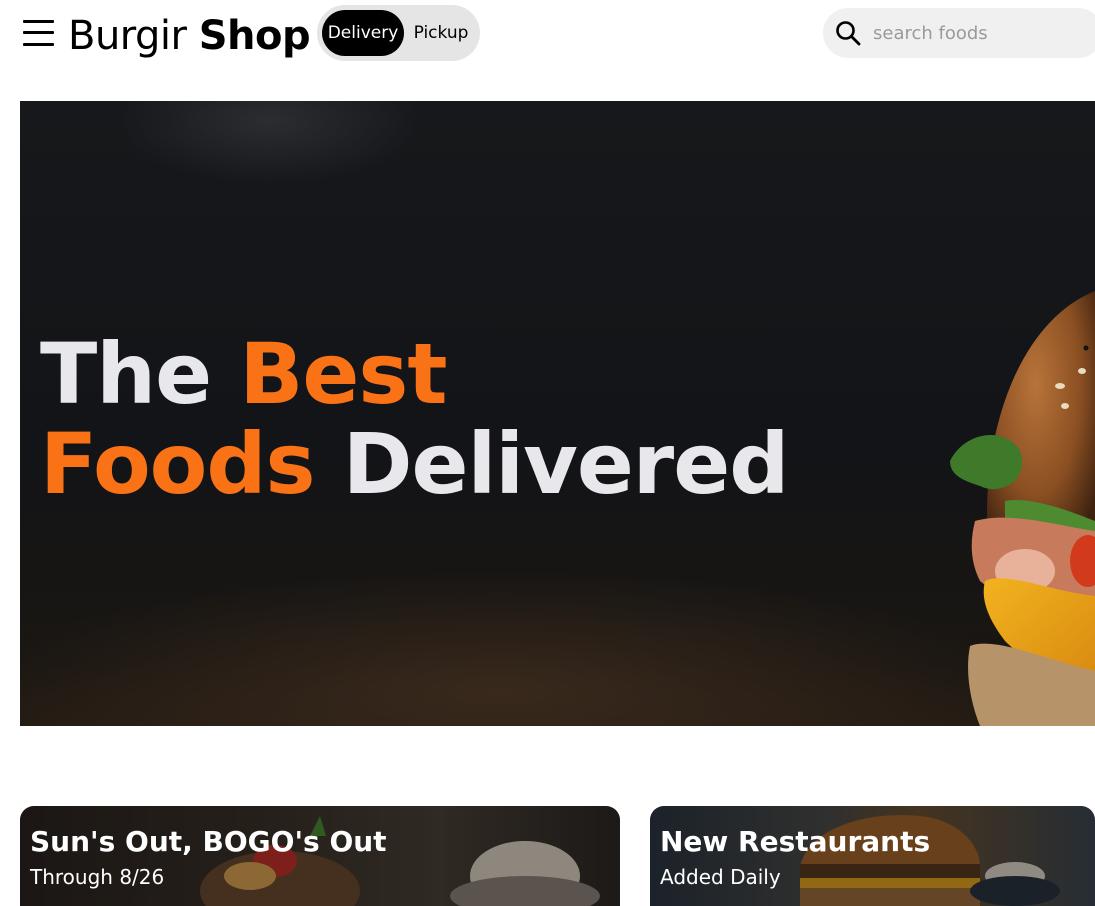  What do you see at coordinates (566, 464) in the screenshot?
I see `hero-word-delivered: Delivered` at bounding box center [566, 464].